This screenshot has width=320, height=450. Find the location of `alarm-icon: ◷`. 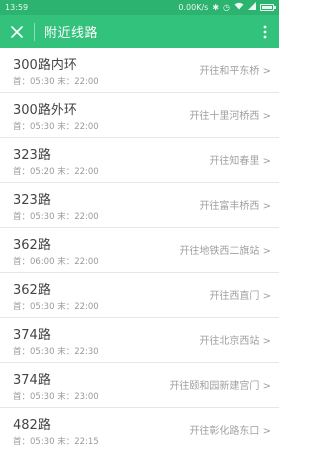

alarm-icon: ◷ is located at coordinates (226, 7).